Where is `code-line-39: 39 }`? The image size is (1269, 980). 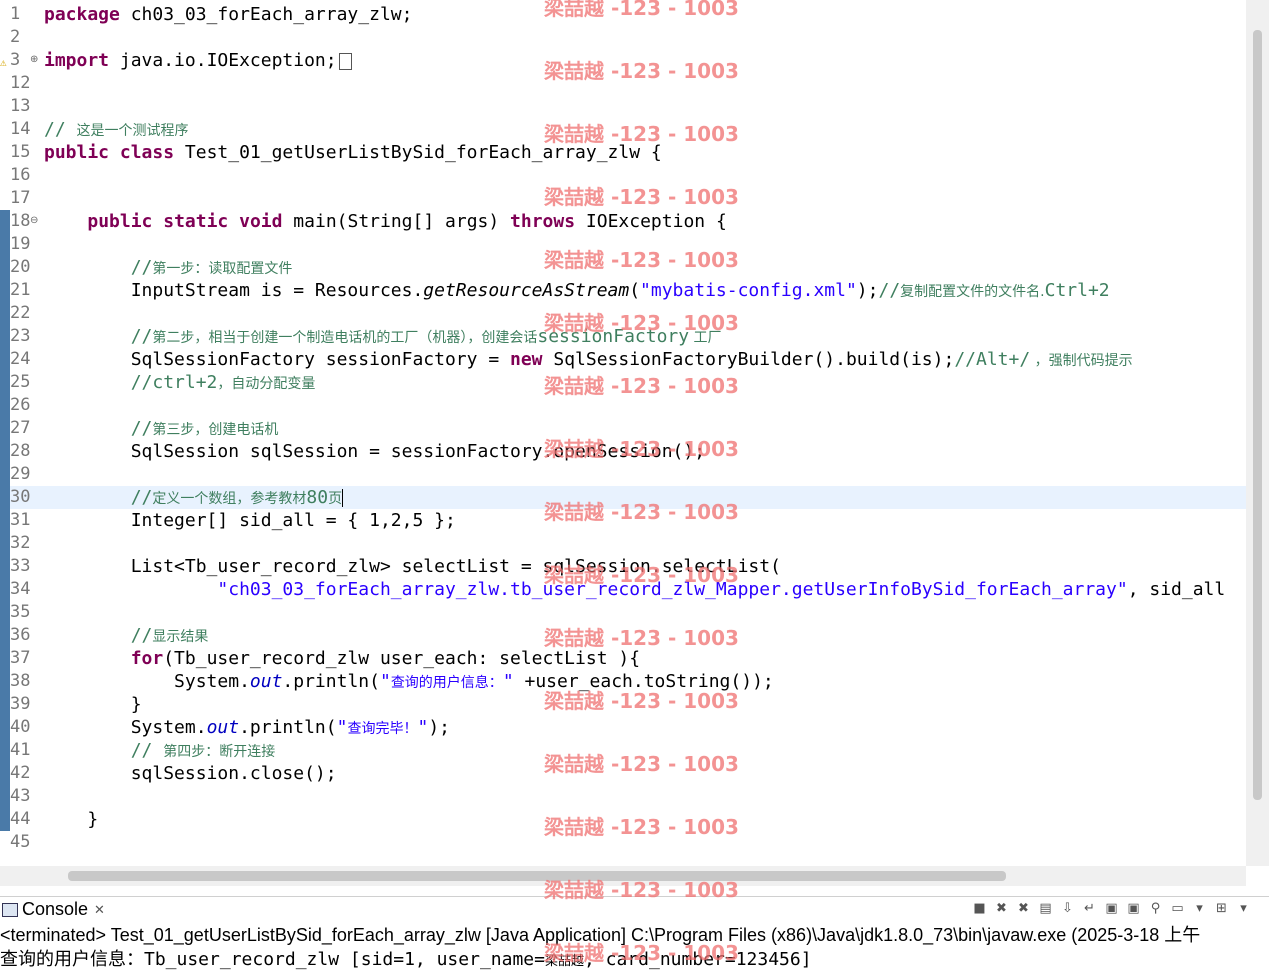
code-line-39: 39 } is located at coordinates (623, 704).